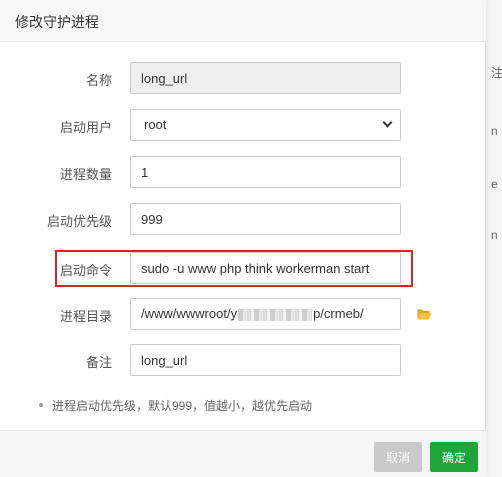 The image size is (502, 477). I want to click on dialog-title: 修改守护进程, so click(57, 22).